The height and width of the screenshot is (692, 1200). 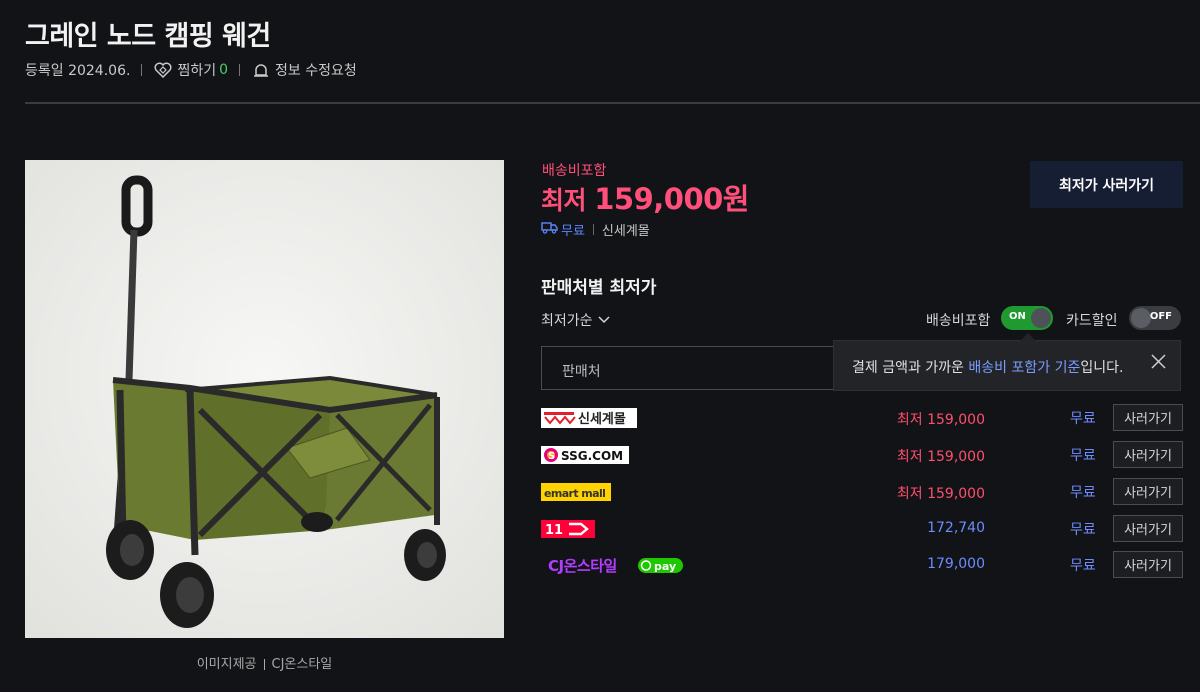 I want to click on tooltip-text-after: 입니다., so click(x=1102, y=368).